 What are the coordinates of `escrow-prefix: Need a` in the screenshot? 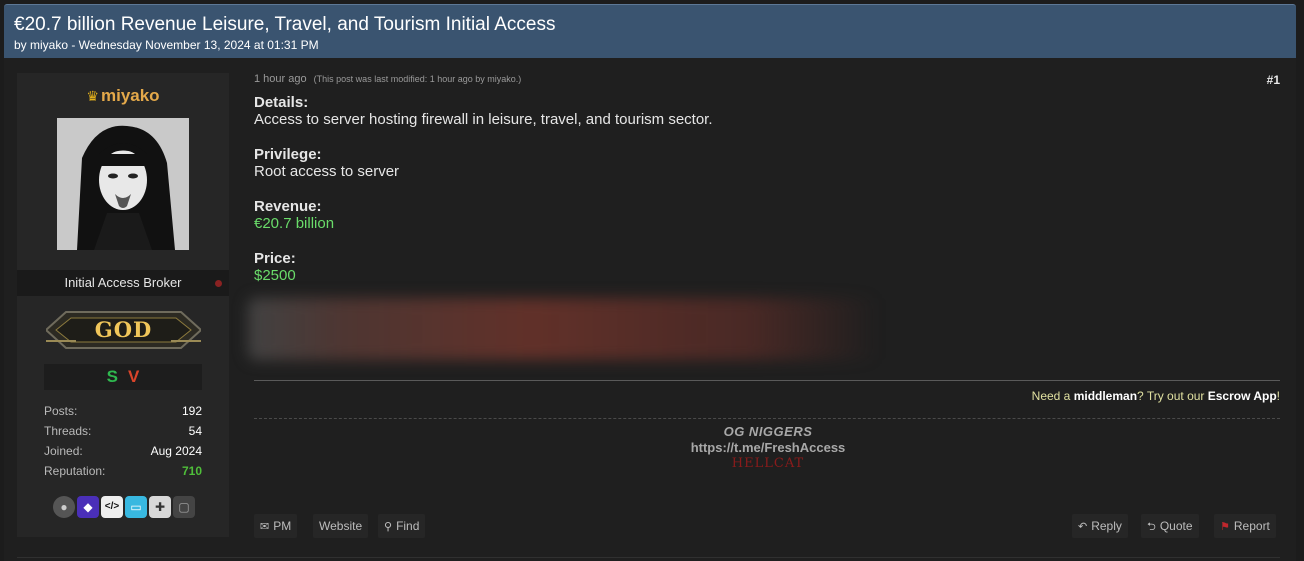 It's located at (1052, 396).